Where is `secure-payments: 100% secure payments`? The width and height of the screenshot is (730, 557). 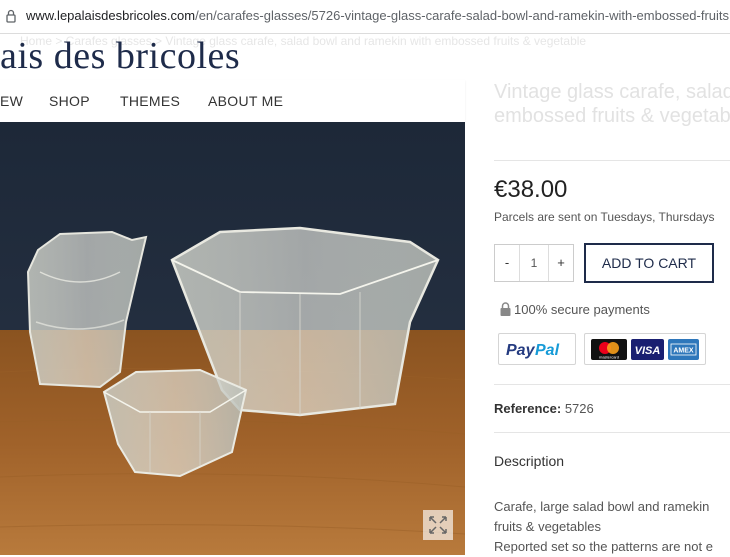 secure-payments: 100% secure payments is located at coordinates (574, 309).